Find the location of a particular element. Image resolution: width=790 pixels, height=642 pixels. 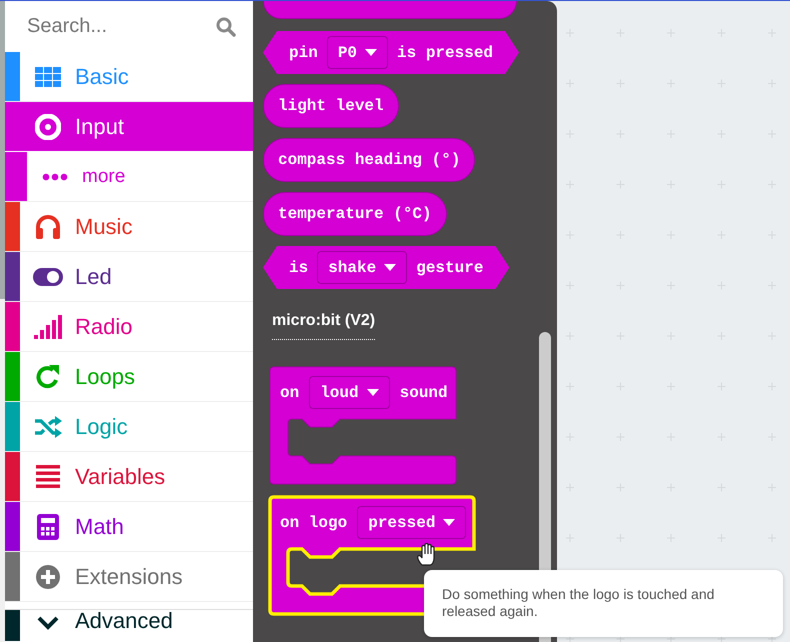

dropdown: pressed is located at coordinates (411, 522).